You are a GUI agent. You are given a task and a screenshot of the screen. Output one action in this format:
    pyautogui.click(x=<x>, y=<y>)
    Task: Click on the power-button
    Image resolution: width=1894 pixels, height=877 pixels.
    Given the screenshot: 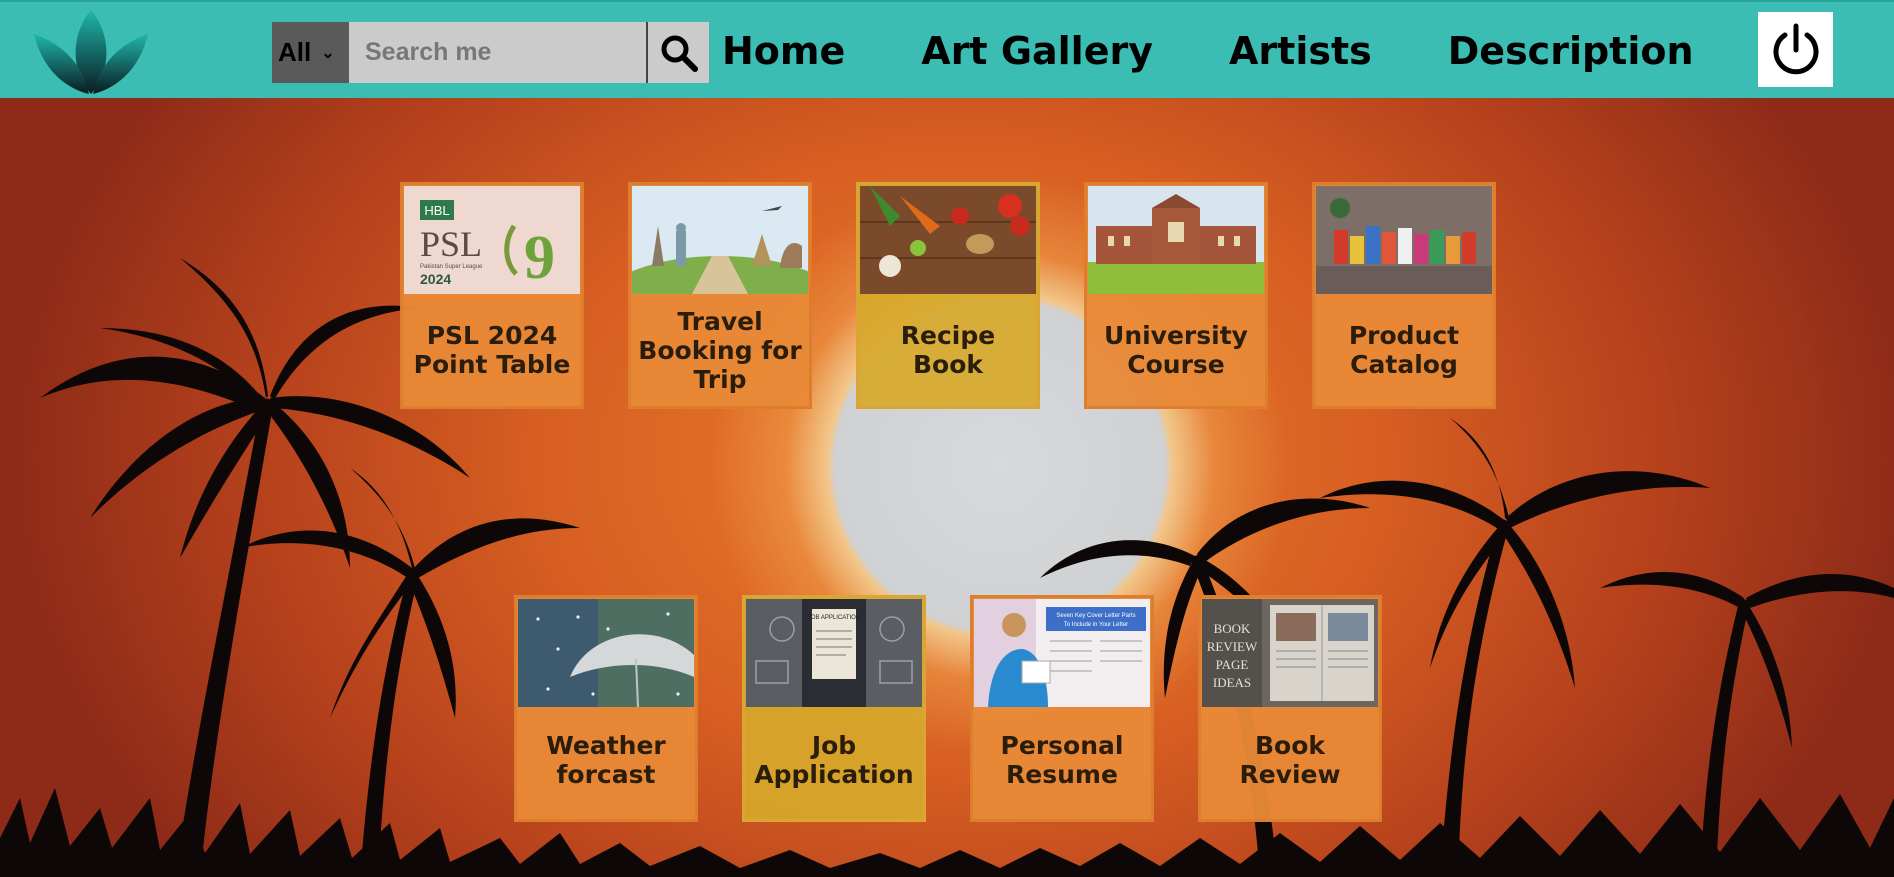 What is the action you would take?
    pyautogui.click(x=1795, y=49)
    